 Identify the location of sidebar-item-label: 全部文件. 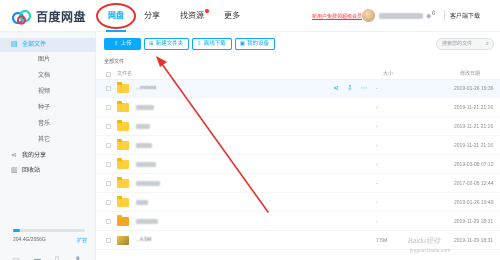
(34, 45).